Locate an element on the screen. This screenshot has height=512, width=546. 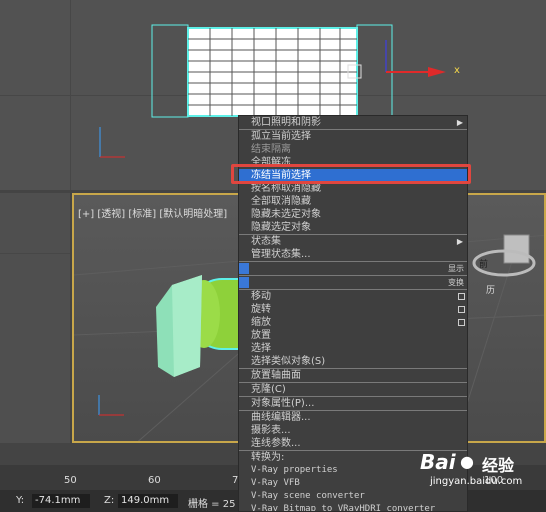
menu-item-label: 缩放 is located at coordinates (261, 322).